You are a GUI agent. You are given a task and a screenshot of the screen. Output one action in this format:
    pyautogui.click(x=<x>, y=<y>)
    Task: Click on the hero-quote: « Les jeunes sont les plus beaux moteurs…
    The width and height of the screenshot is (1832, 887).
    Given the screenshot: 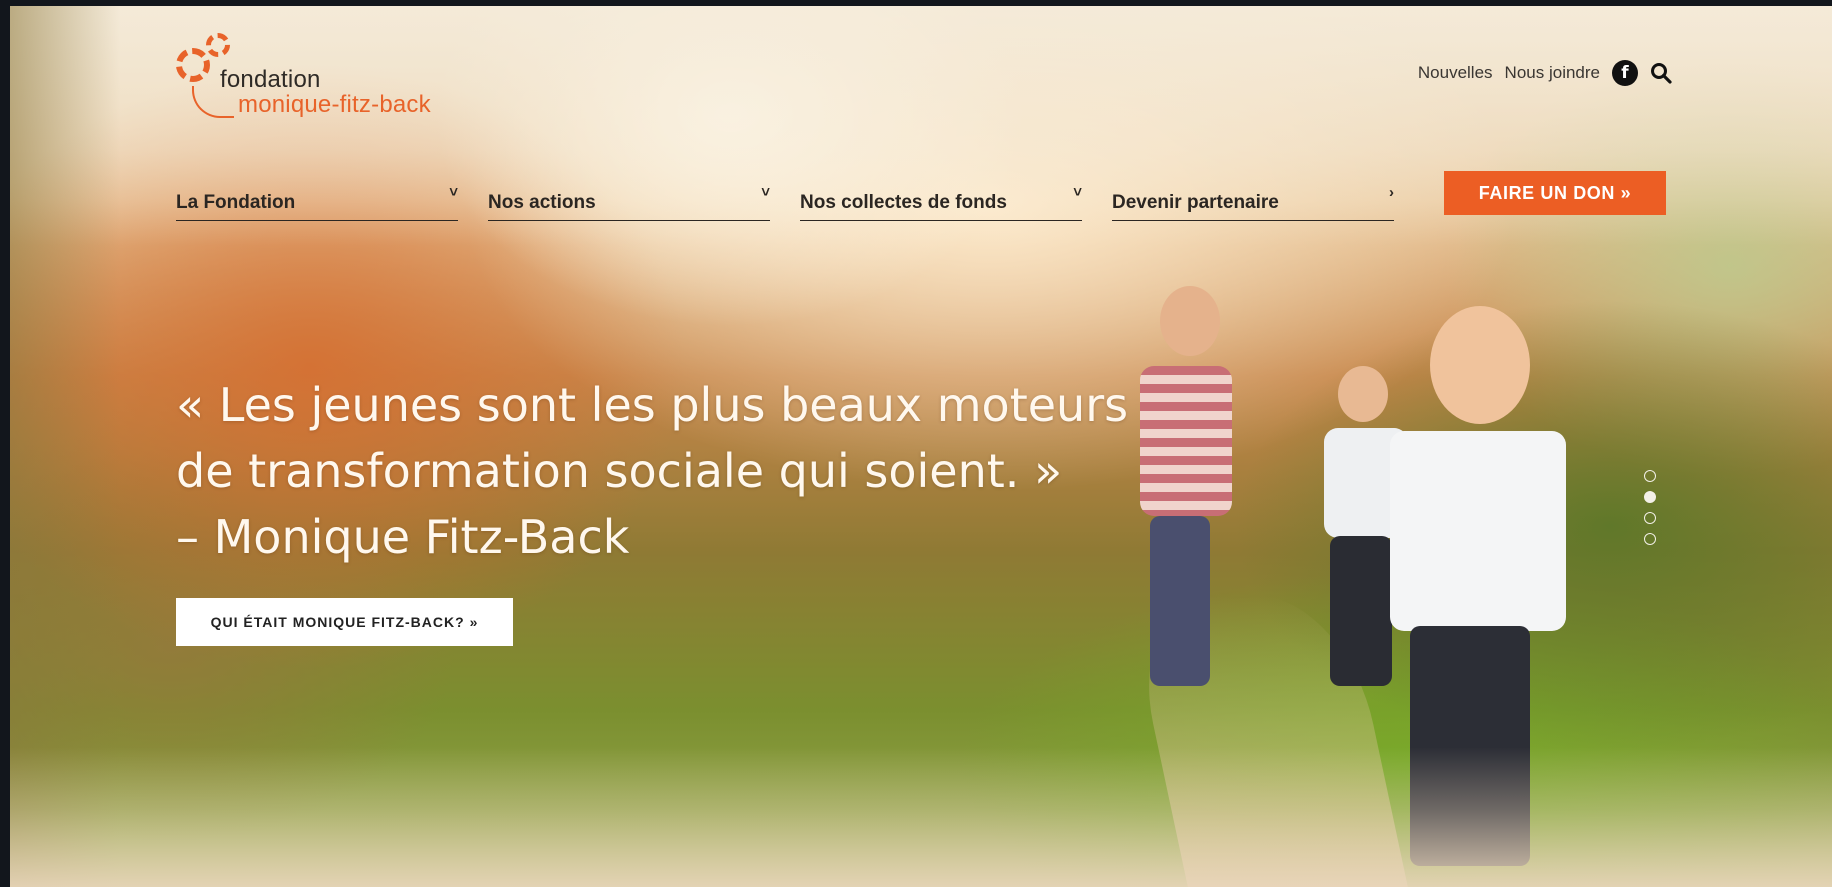 What is the action you would take?
    pyautogui.click(x=652, y=471)
    